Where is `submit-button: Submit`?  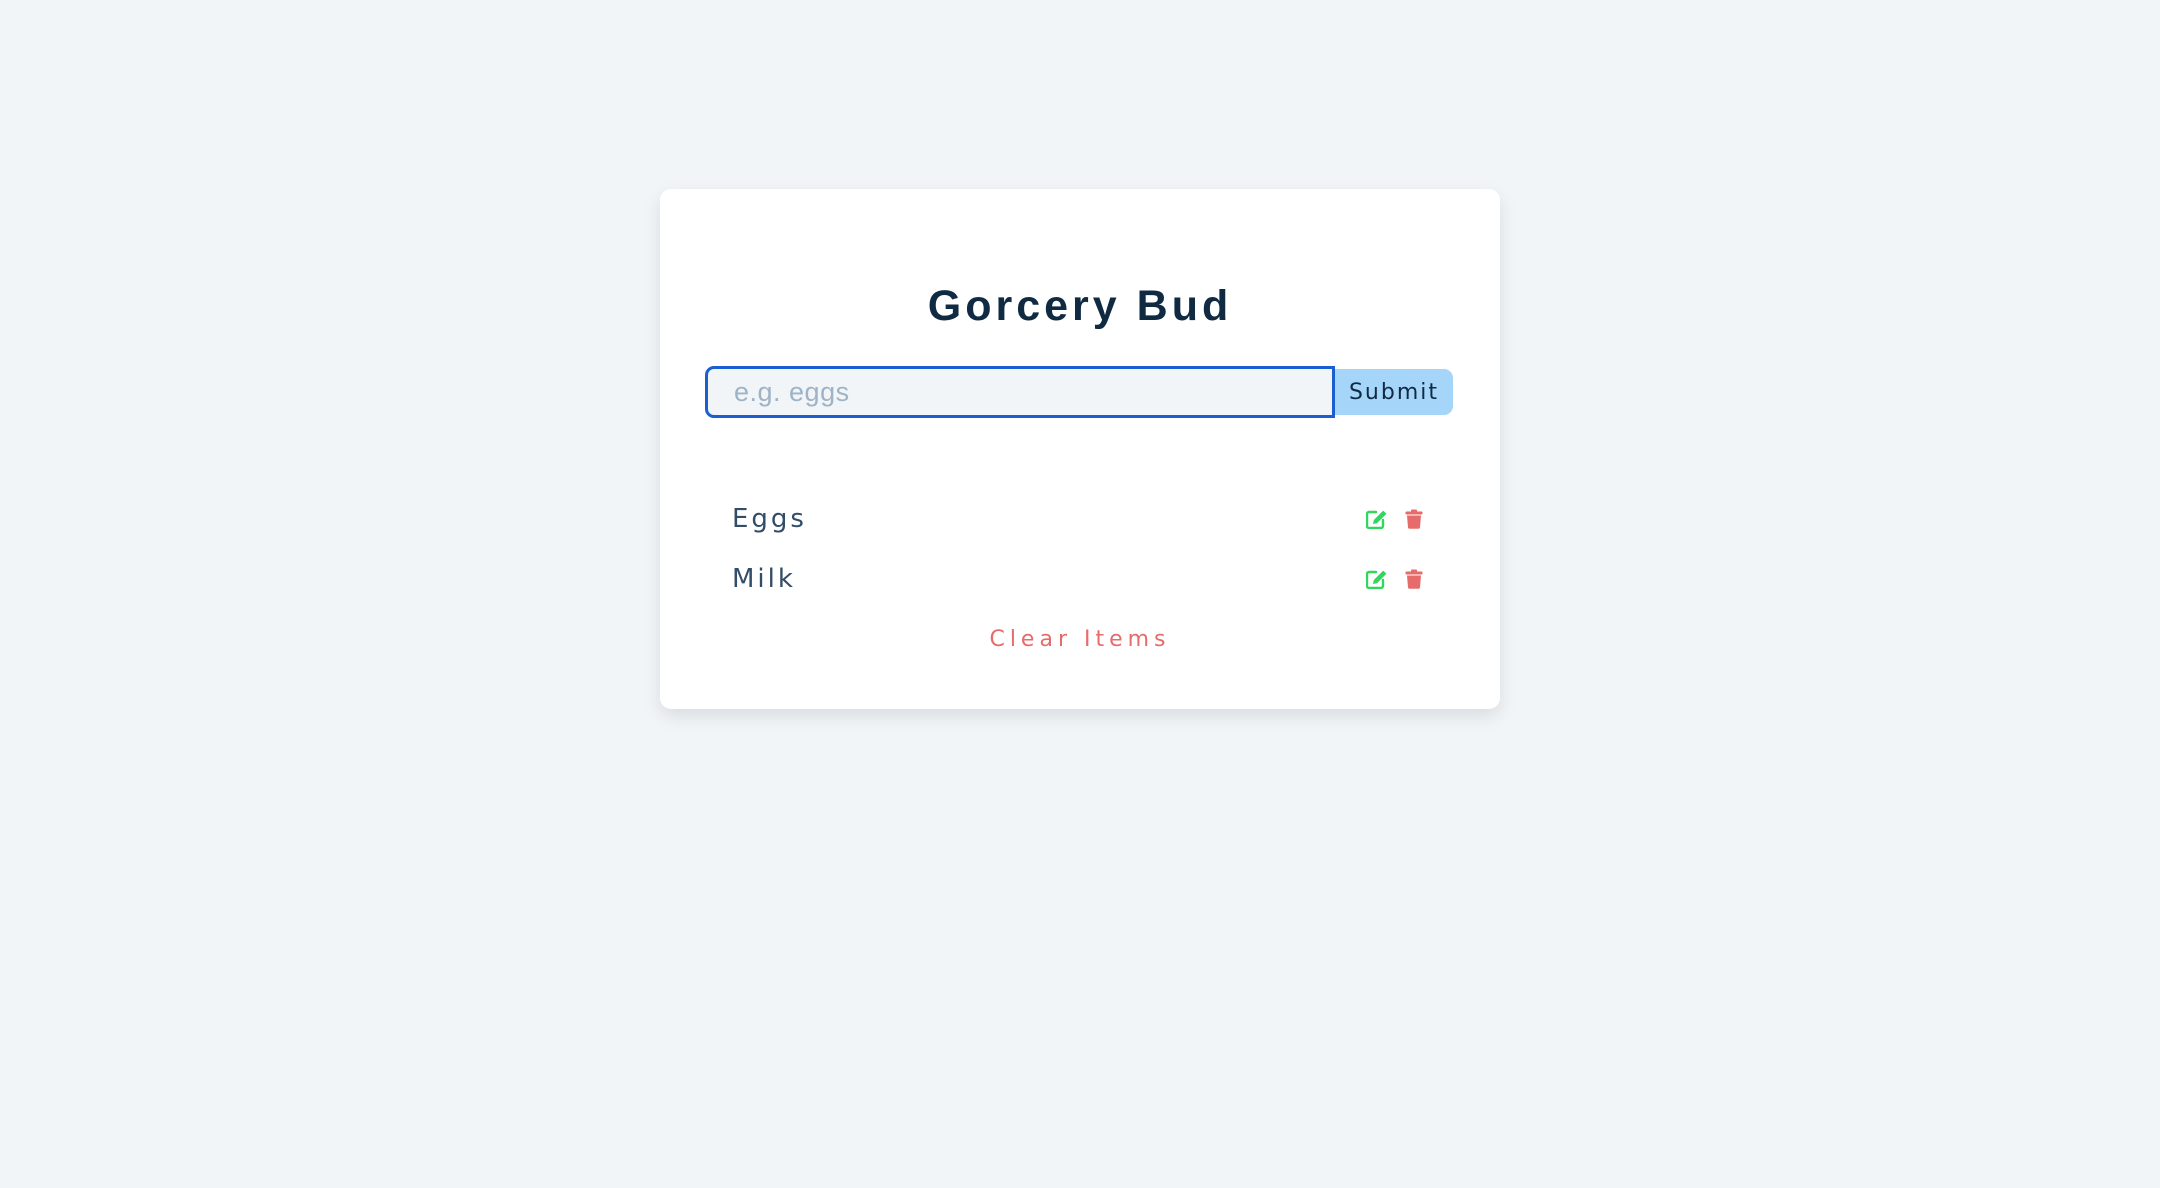 submit-button: Submit is located at coordinates (1394, 392).